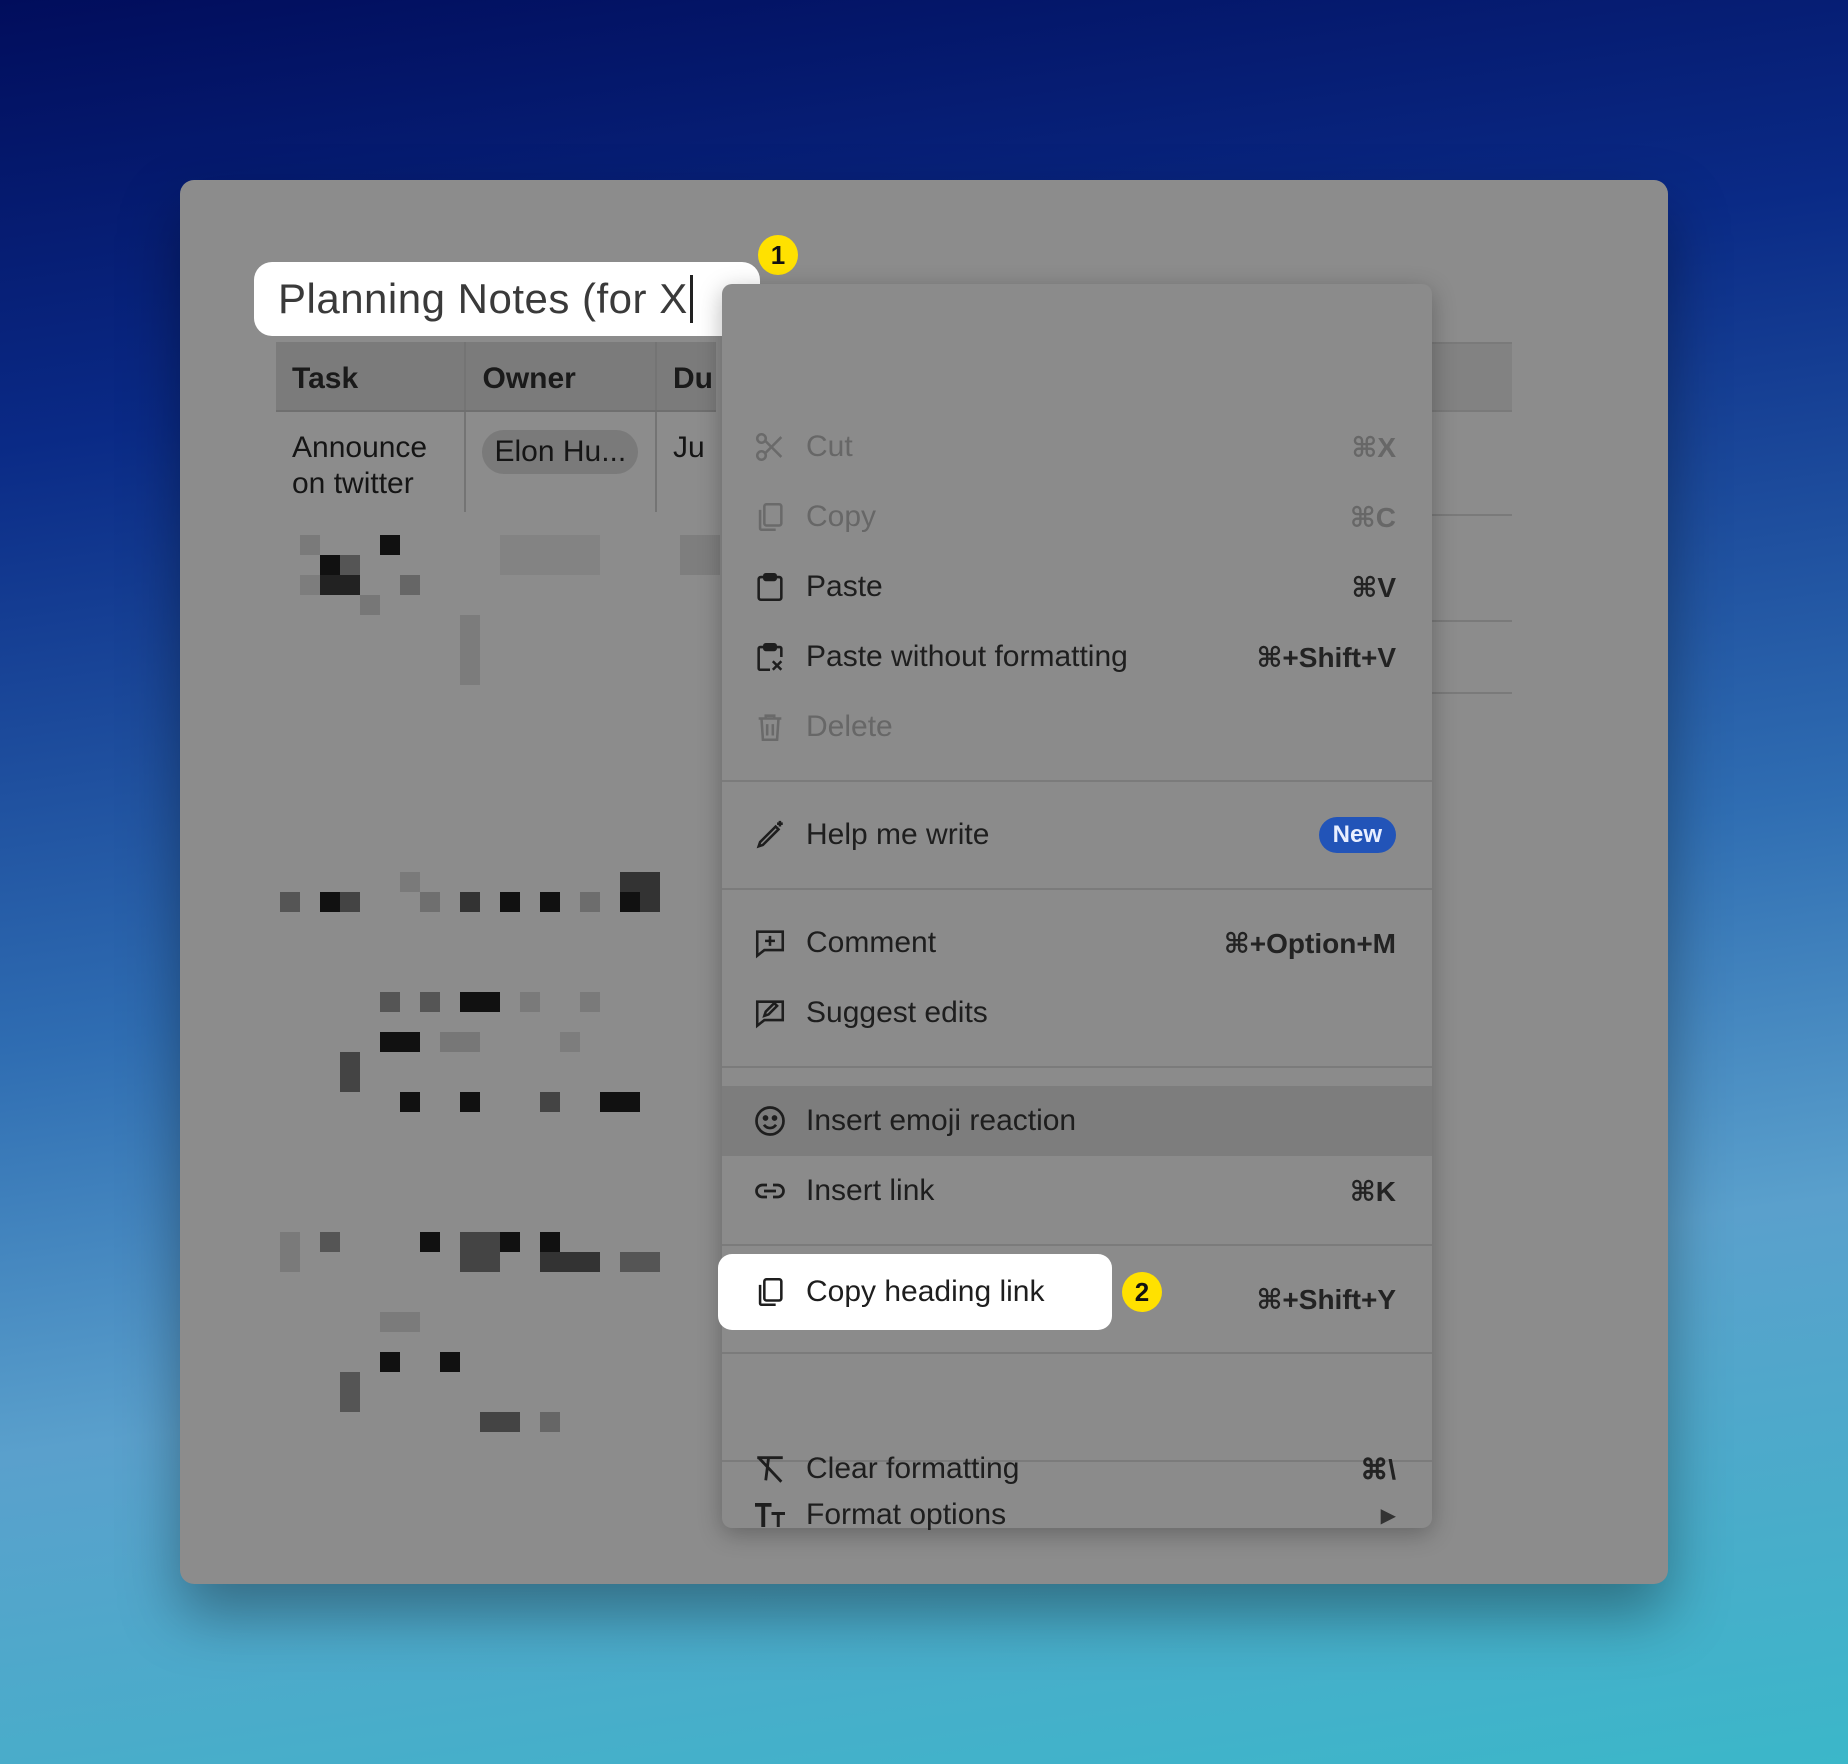 The width and height of the screenshot is (1848, 1764). What do you see at coordinates (1077, 587) in the screenshot?
I see `menu-item-paste: Paste ⌘V` at bounding box center [1077, 587].